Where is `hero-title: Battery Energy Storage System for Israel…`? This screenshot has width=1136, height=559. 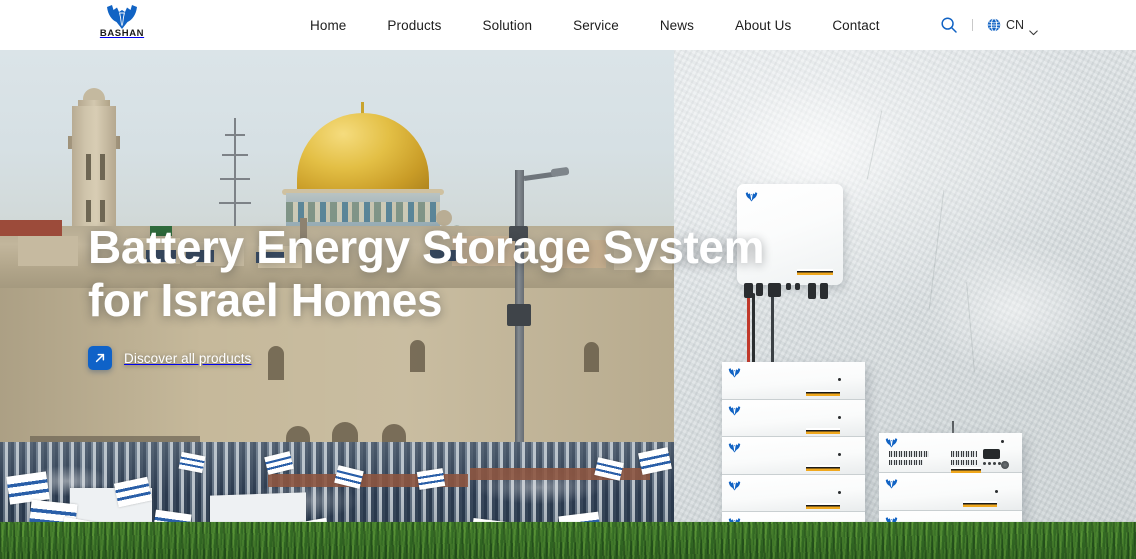
hero-title: Battery Energy Storage System for Israel… is located at coordinates (426, 273).